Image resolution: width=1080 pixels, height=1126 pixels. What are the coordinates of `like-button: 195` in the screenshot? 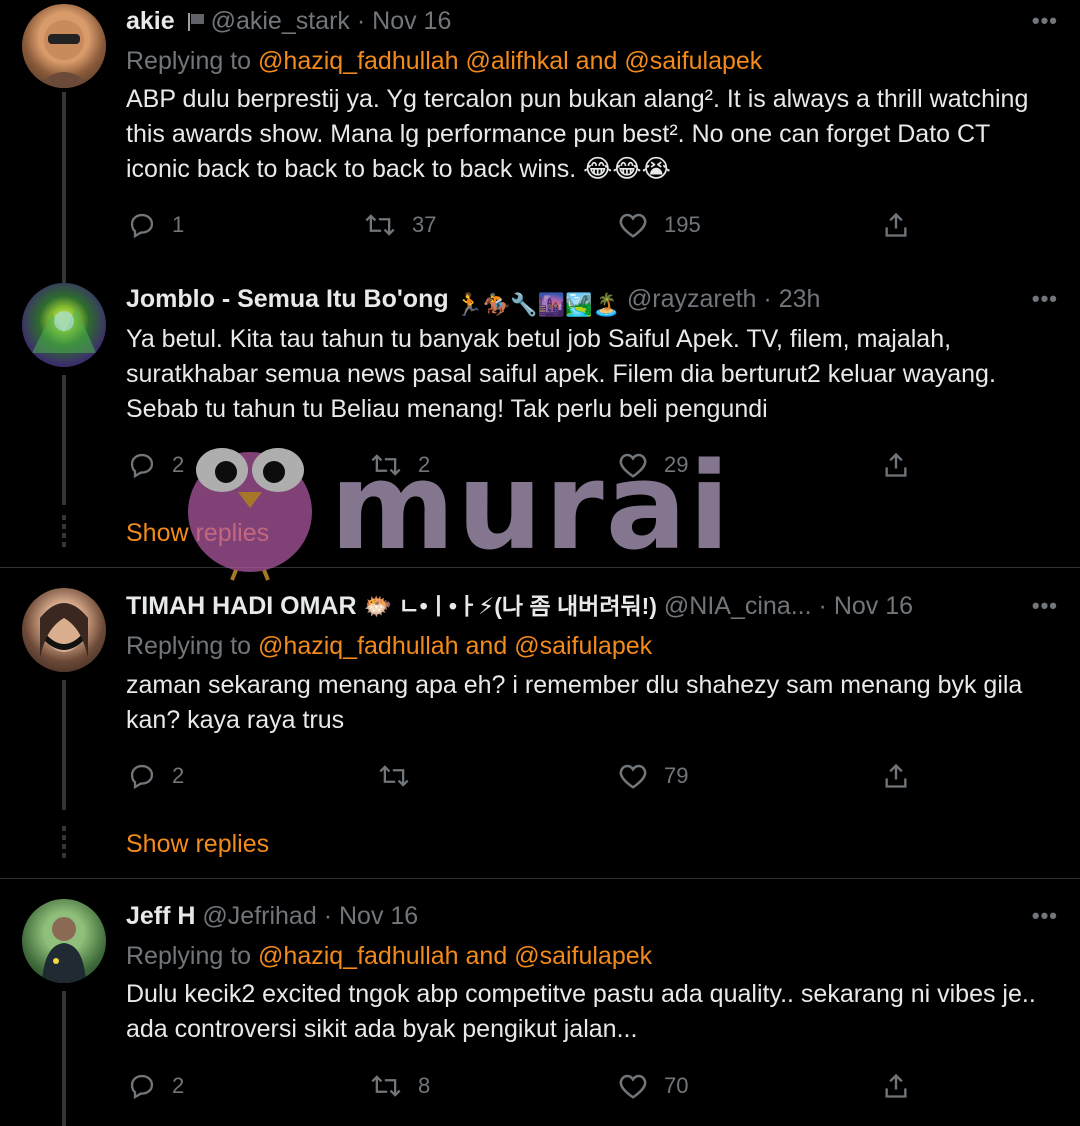 It's located at (659, 225).